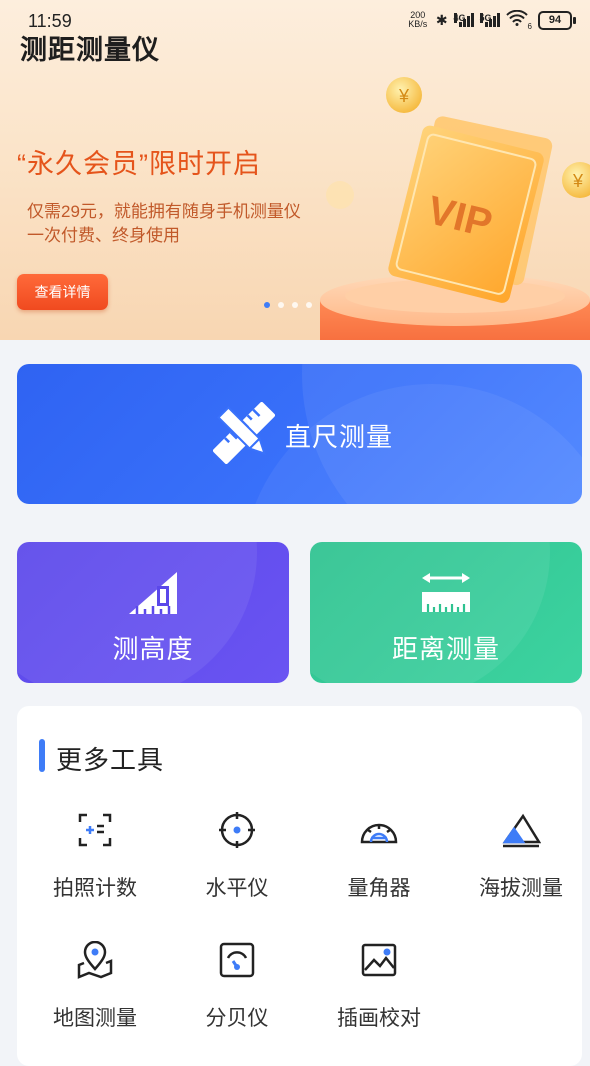  Describe the element at coordinates (95, 888) in the screenshot. I see `tool-label: 拍照计数` at that location.